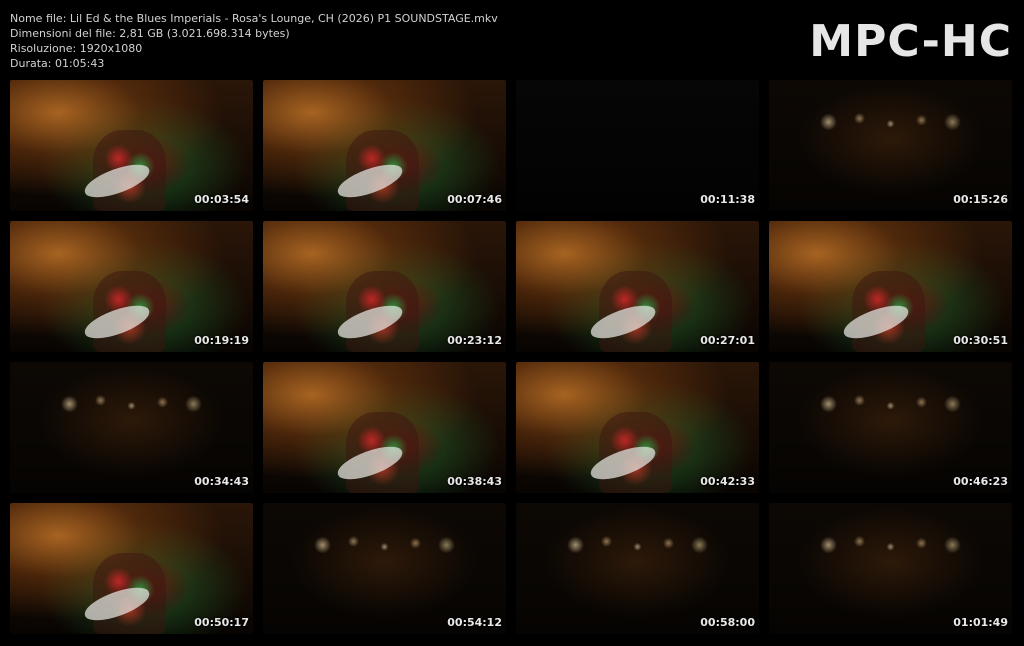 Image resolution: width=1024 pixels, height=646 pixels. What do you see at coordinates (727, 622) in the screenshot?
I see `thumbnail-timestamp: 00:58:00` at bounding box center [727, 622].